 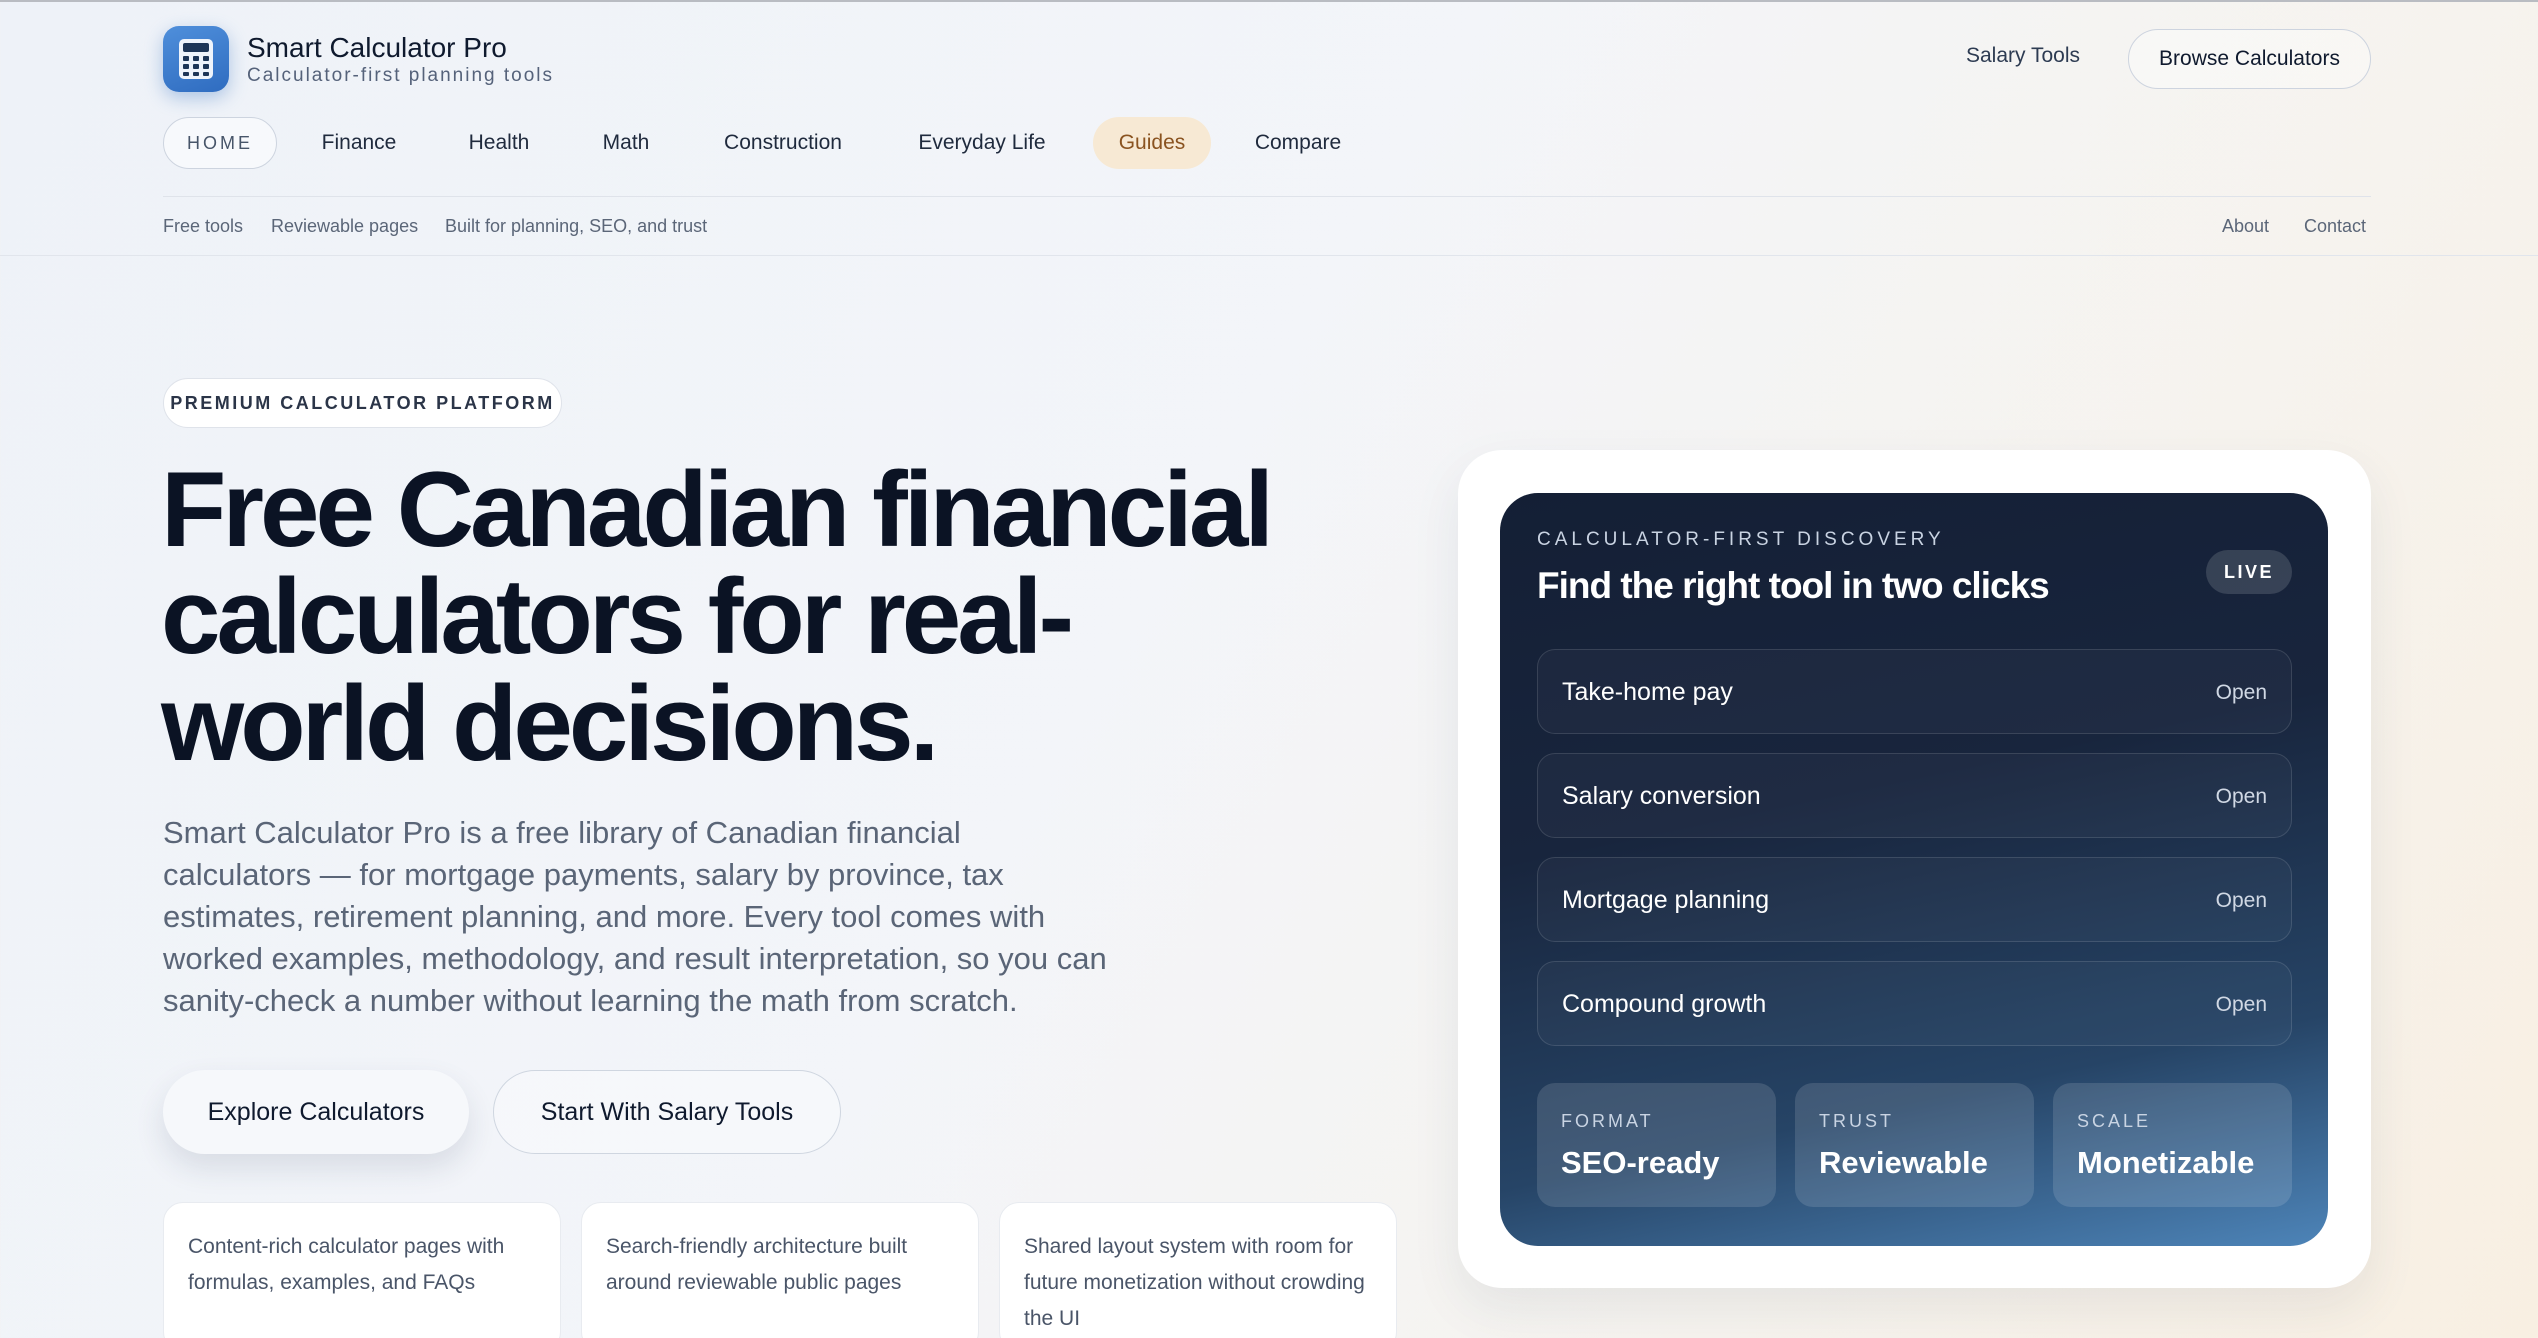 What do you see at coordinates (1607, 1121) in the screenshot?
I see `stat-label: FORMAT` at bounding box center [1607, 1121].